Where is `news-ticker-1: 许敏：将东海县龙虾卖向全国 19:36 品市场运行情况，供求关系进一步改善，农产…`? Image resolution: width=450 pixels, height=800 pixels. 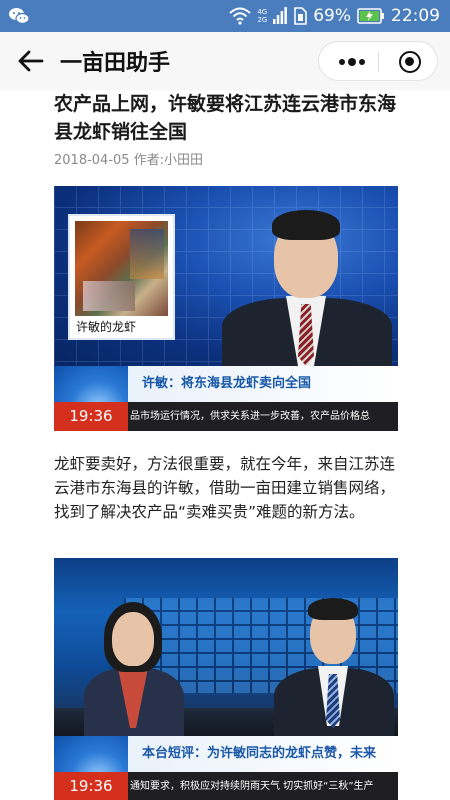 news-ticker-1: 许敏：将东海县龙虾卖向全国 19:36 品市场运行情况，供求关系进一步改善，农产… is located at coordinates (226, 398).